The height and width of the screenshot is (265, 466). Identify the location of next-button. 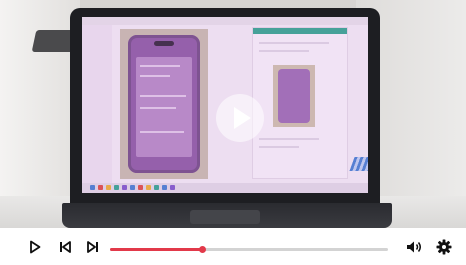
(93, 247).